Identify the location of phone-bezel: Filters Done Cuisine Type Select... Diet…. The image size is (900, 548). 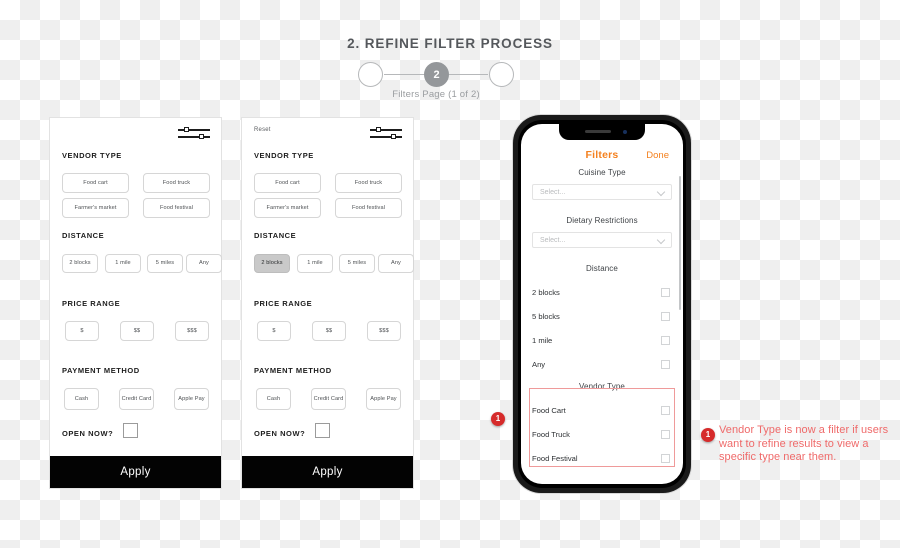
(602, 304).